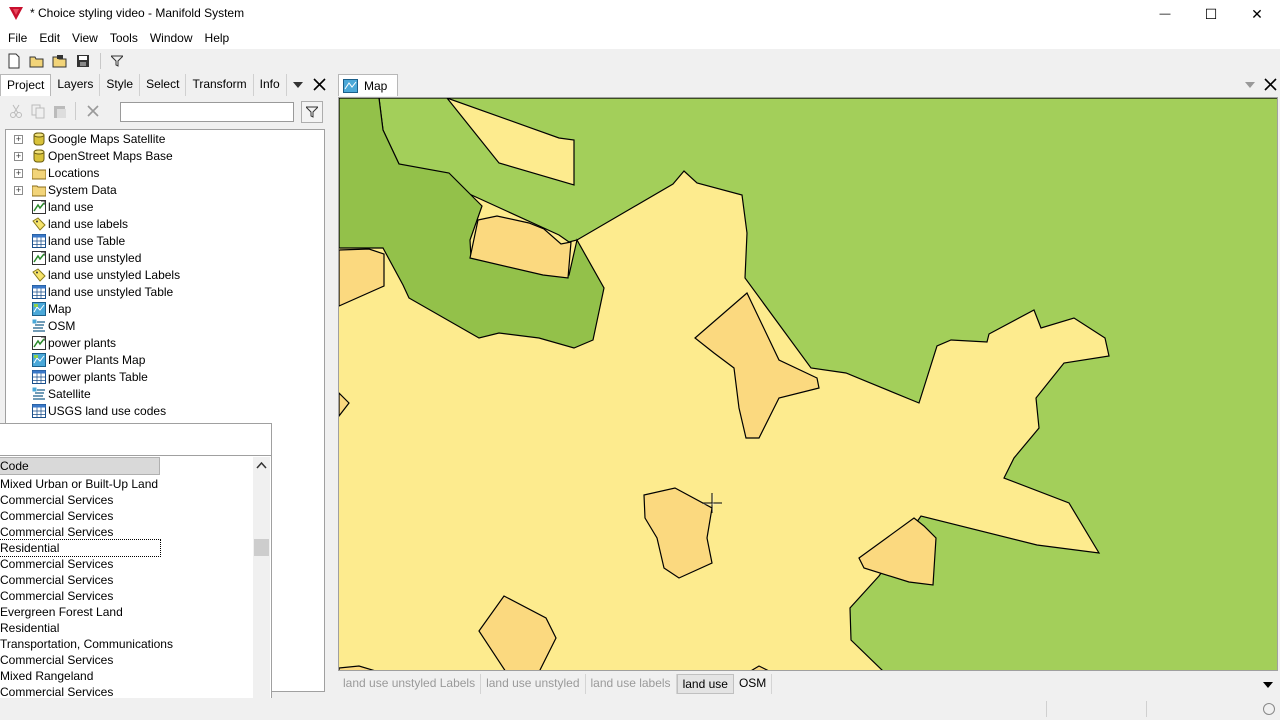  I want to click on toolbar-separator, so click(75, 111).